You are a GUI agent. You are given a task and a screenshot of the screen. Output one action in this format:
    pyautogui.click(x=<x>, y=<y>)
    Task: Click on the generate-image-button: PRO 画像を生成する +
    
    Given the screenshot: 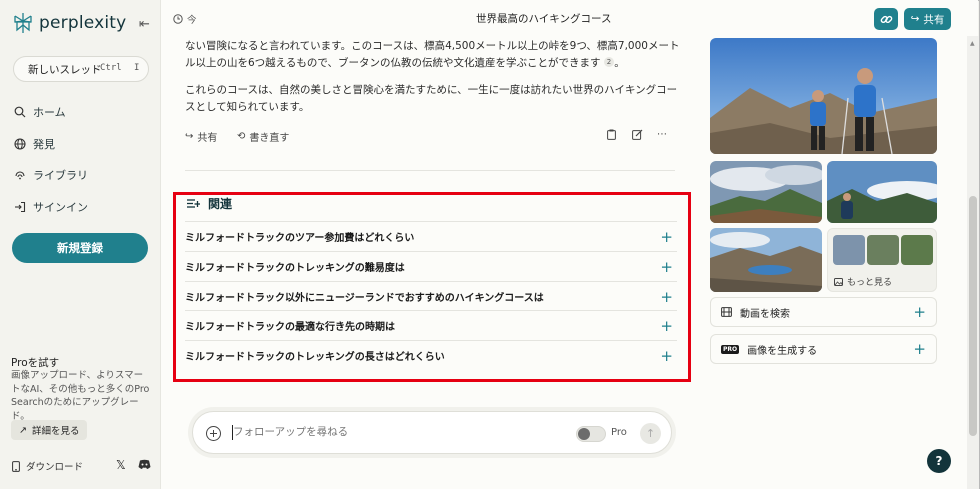 What is the action you would take?
    pyautogui.click(x=823, y=349)
    